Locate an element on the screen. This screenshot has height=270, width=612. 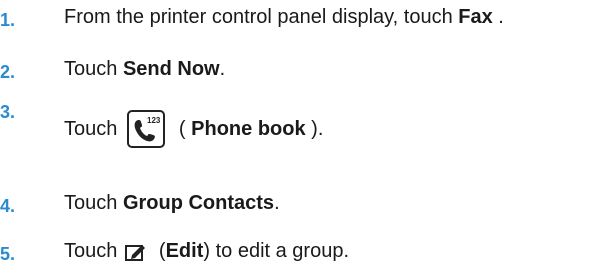
step-number: 2. is located at coordinates (8, 72).